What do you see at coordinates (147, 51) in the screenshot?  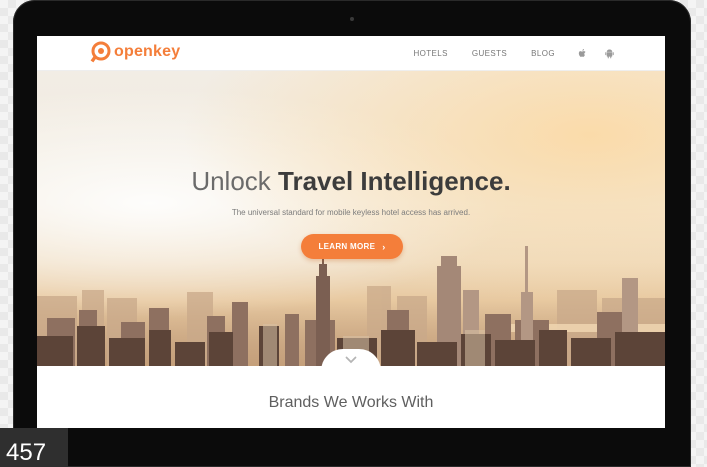 I see `logo-text: openkey` at bounding box center [147, 51].